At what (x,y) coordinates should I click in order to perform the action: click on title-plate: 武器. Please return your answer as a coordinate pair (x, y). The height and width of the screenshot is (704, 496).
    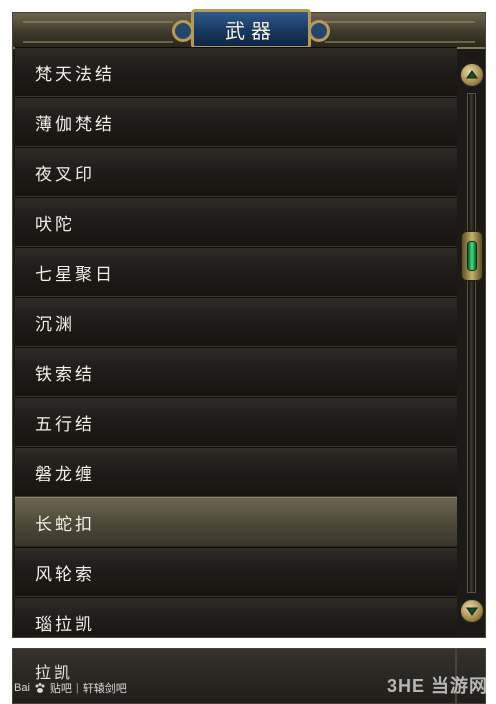
    Looking at the image, I should click on (251, 29).